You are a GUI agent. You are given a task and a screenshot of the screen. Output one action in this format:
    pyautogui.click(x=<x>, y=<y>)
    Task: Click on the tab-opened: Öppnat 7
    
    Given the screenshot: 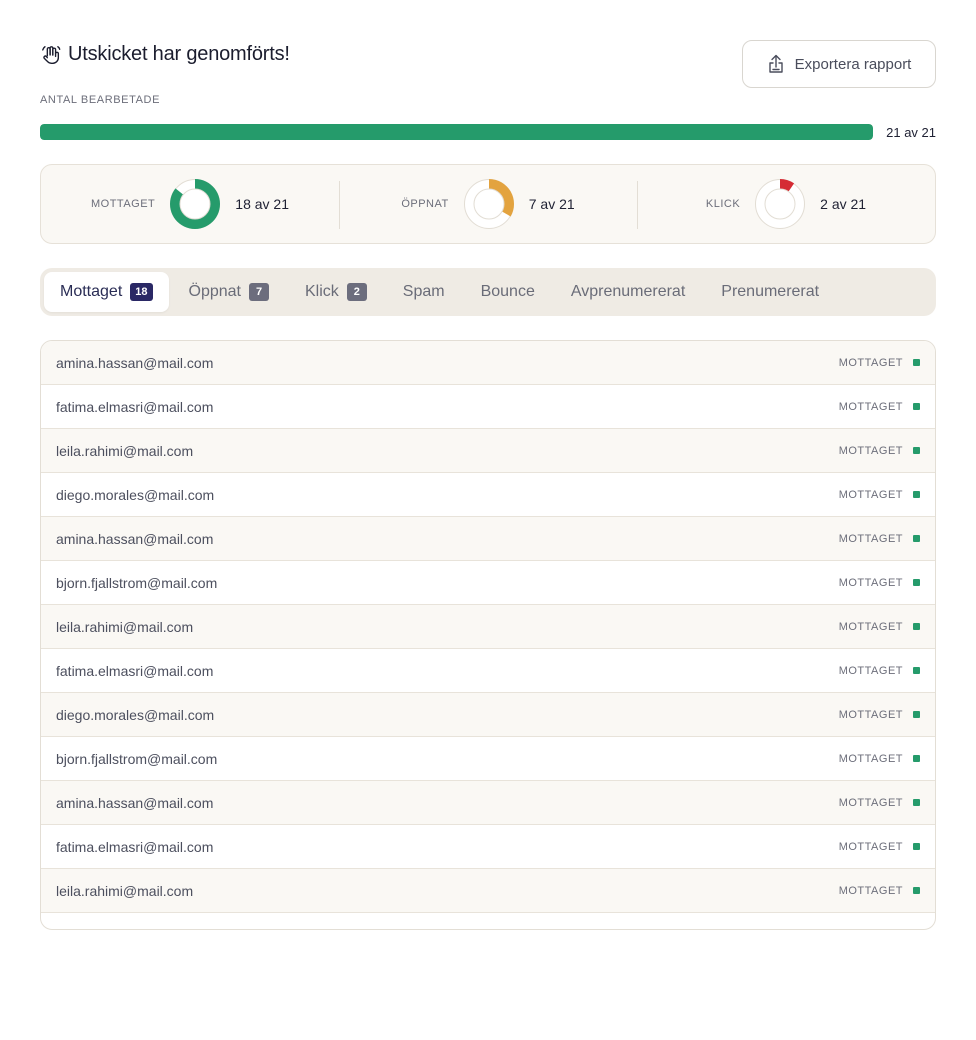 What is the action you would take?
    pyautogui.click(x=229, y=292)
    